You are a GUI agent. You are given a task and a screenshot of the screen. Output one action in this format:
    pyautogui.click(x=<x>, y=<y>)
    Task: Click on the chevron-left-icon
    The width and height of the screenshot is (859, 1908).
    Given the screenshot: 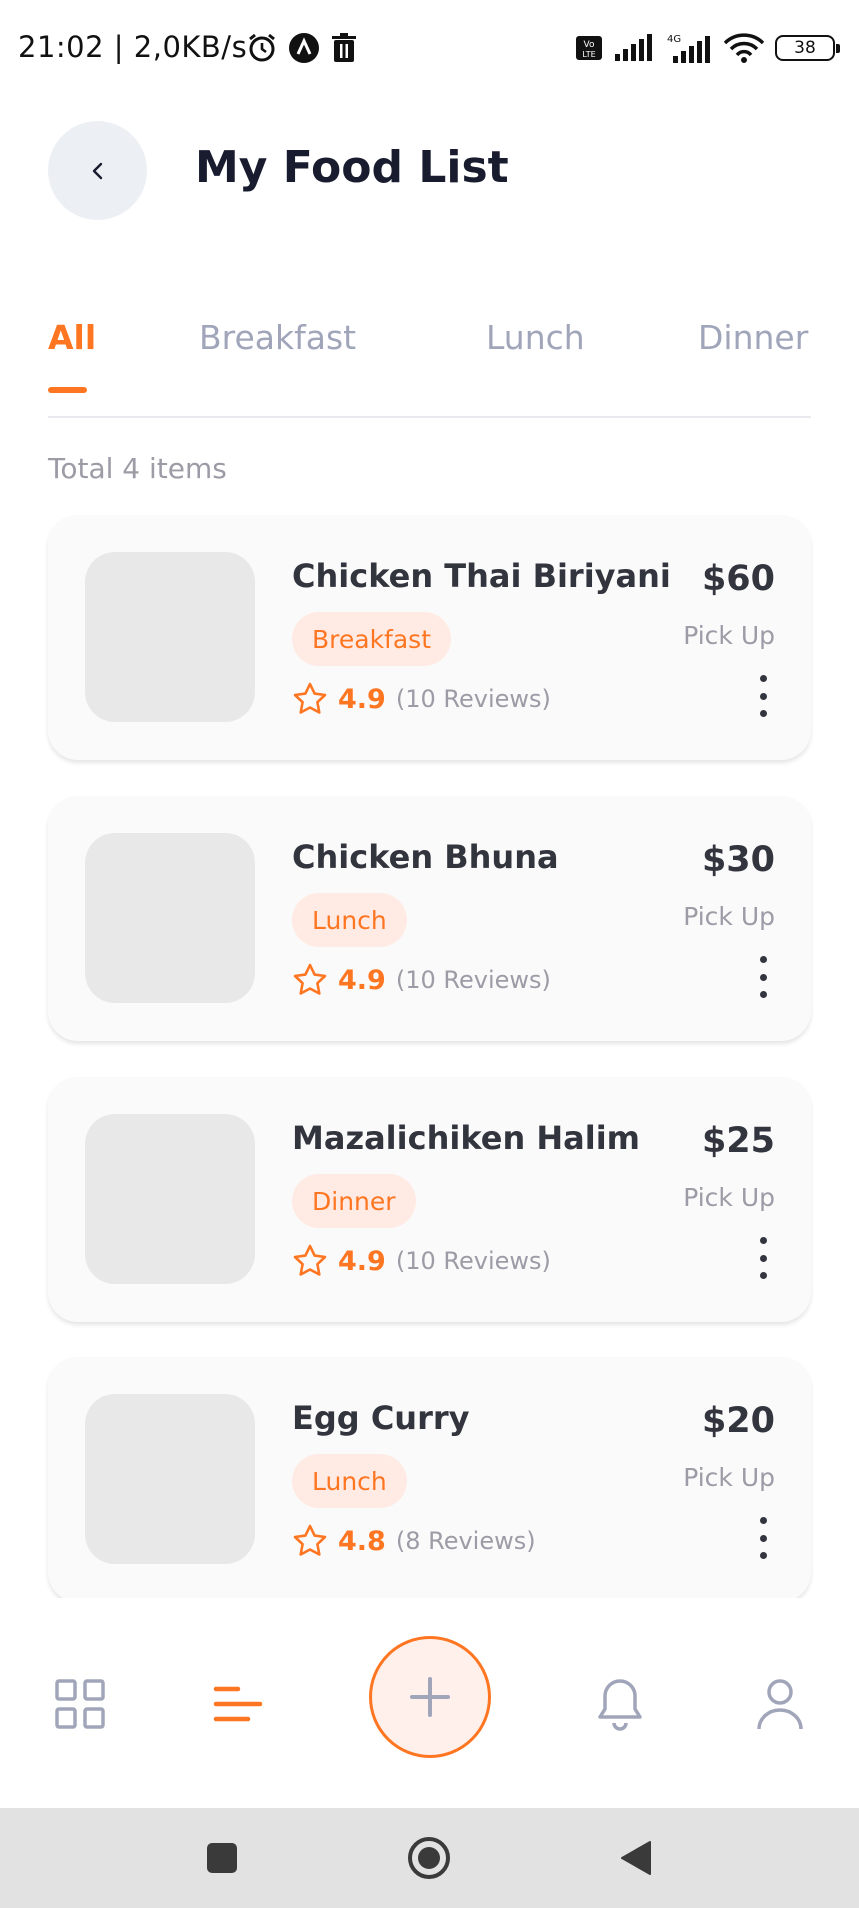 What is the action you would take?
    pyautogui.click(x=97, y=170)
    